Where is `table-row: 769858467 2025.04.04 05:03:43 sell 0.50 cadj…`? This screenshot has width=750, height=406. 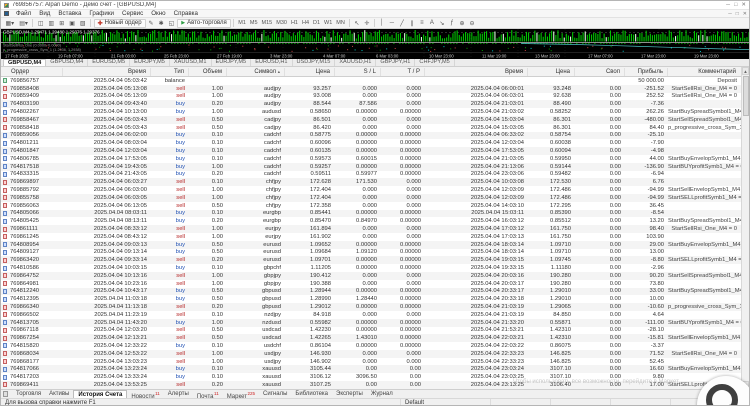 table-row: 769858467 2025.04.04 05:03:43 sell 0.50 cadj… is located at coordinates (375, 119).